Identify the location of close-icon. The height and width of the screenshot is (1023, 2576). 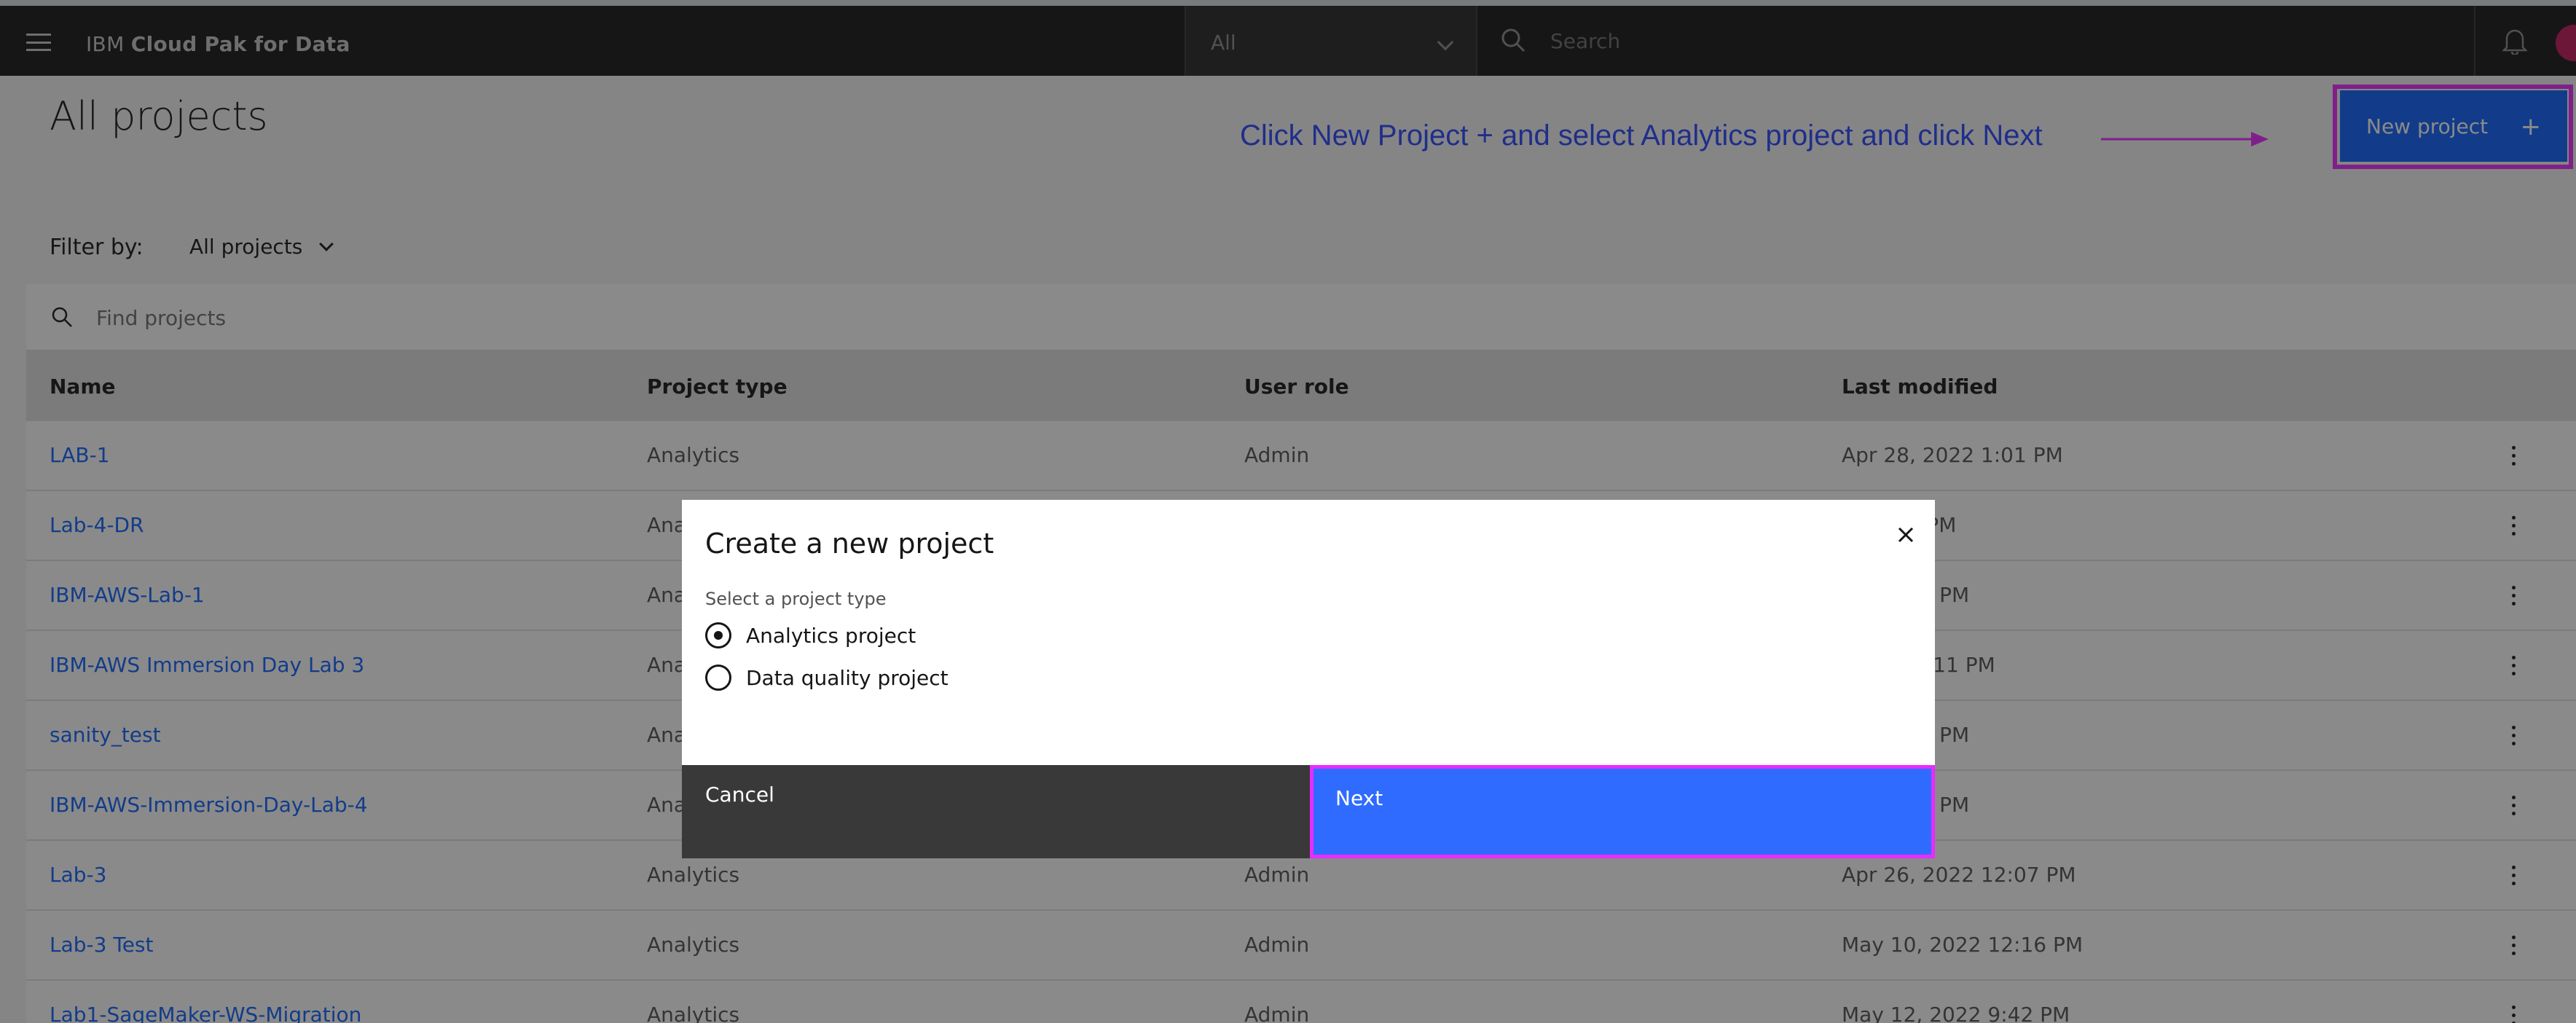
(1905, 534).